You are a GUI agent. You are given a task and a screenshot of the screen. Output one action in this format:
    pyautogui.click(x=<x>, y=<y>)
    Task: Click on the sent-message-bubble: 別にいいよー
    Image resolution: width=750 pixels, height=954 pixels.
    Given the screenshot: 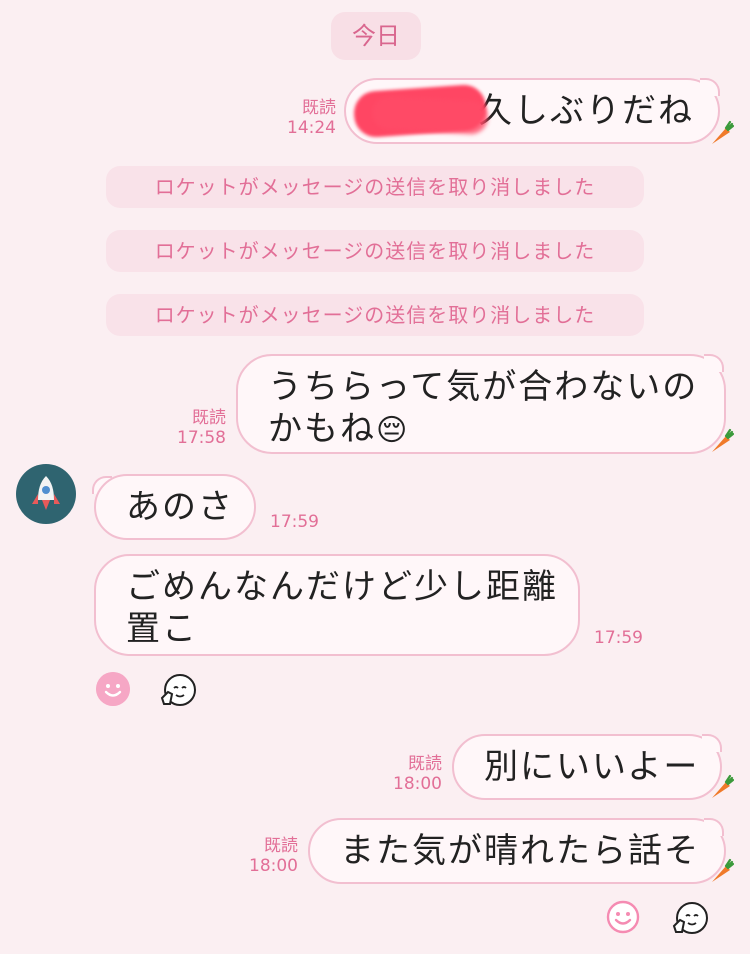 What is the action you would take?
    pyautogui.click(x=587, y=767)
    